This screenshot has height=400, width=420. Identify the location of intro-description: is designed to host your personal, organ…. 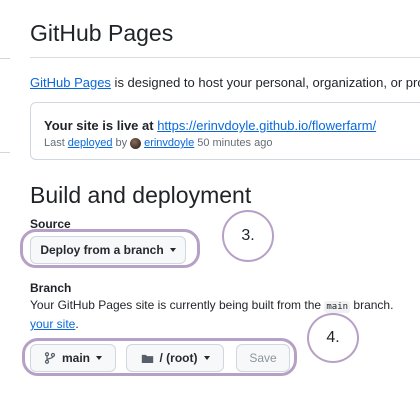
(265, 82).